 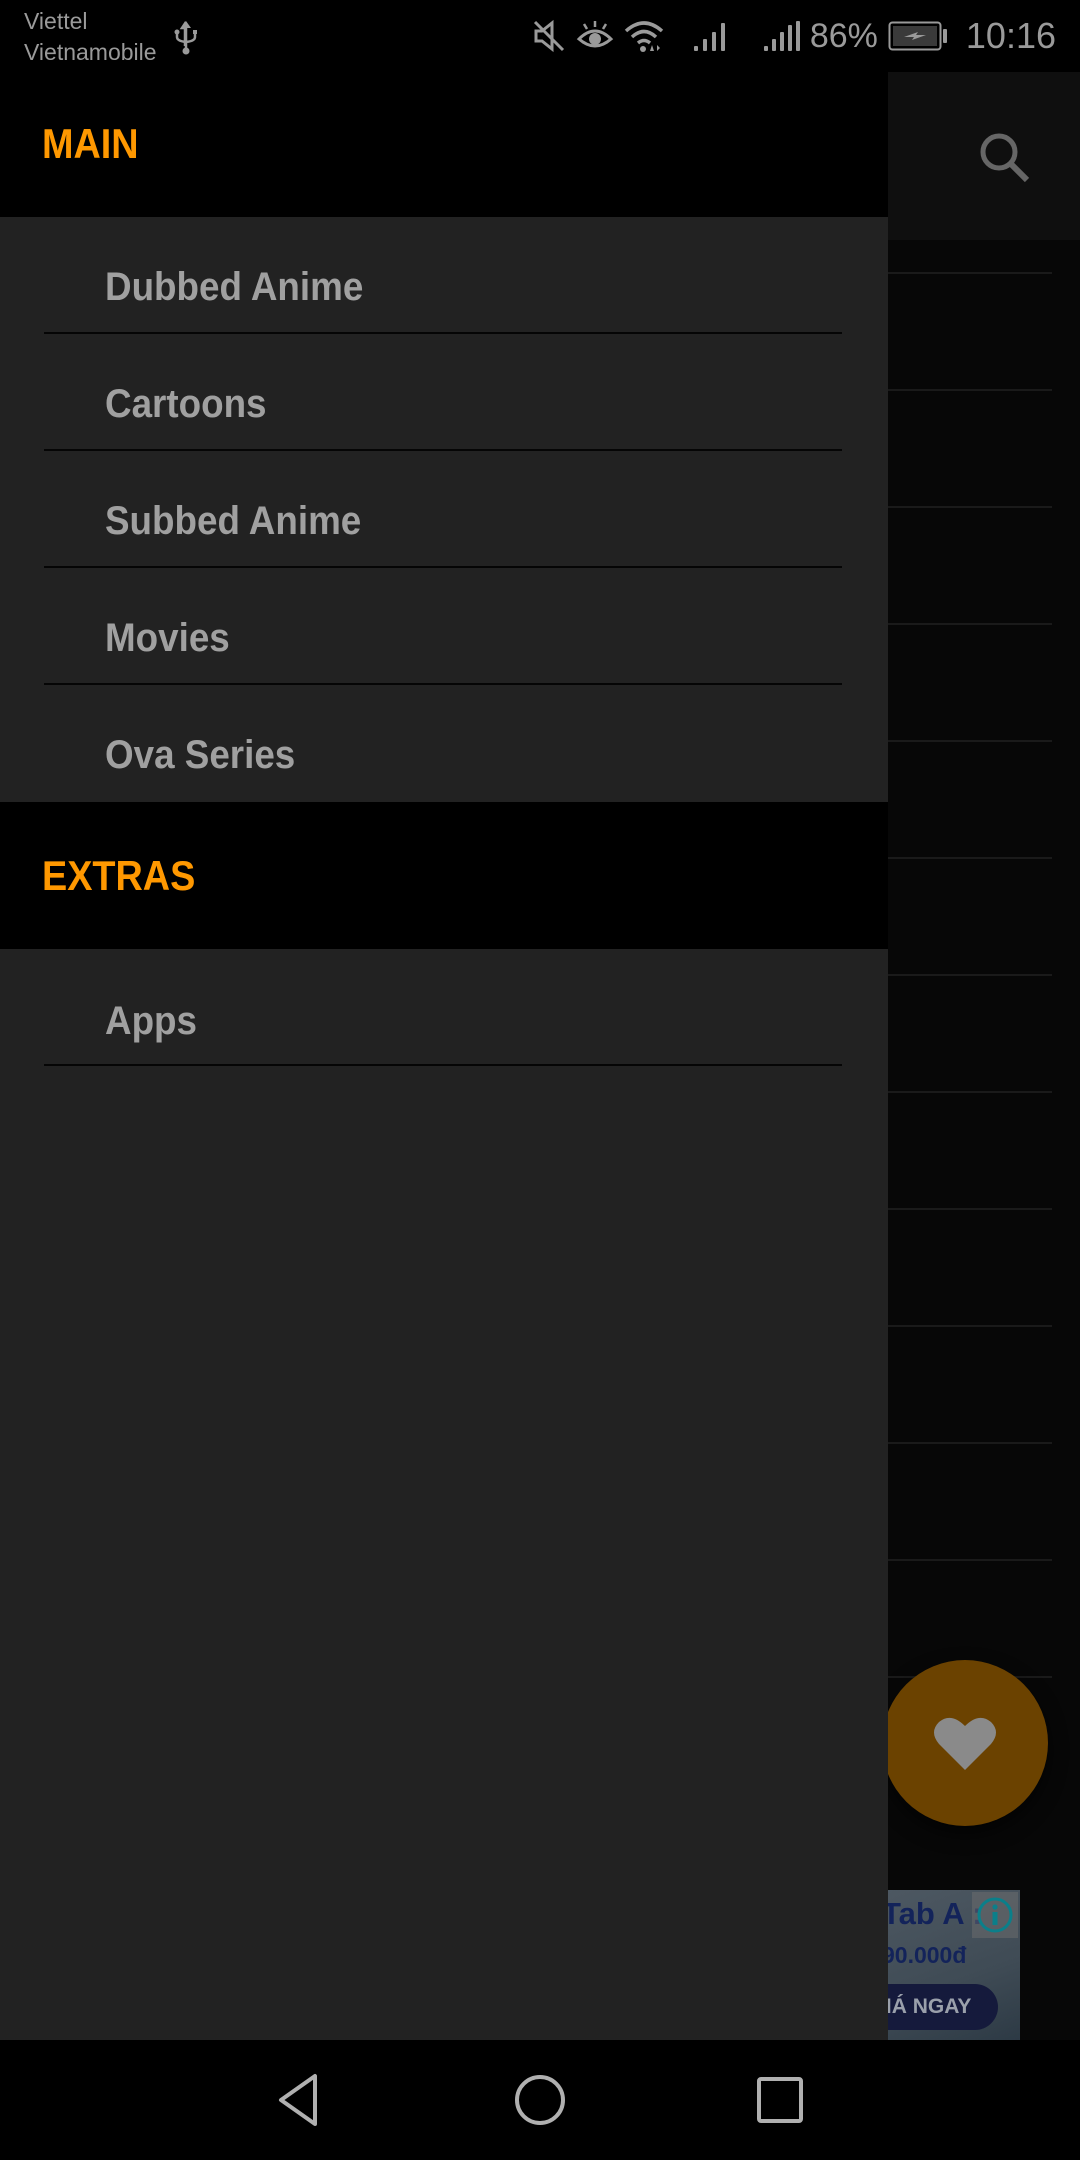 I want to click on system-nav-bar, so click(x=540, y=2100).